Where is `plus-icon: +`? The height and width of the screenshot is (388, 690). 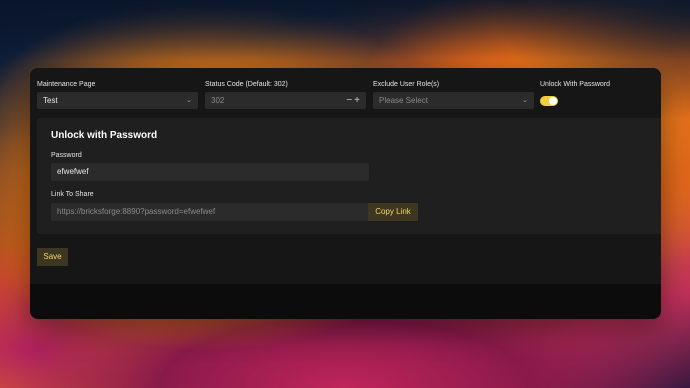 plus-icon: + is located at coordinates (358, 100).